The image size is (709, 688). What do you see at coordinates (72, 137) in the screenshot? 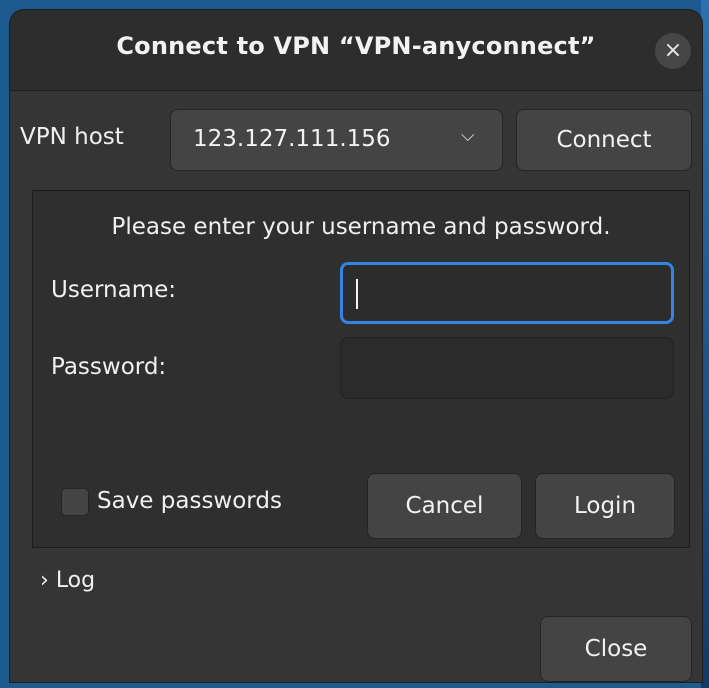
I see `vpn-host-label: VPN host` at bounding box center [72, 137].